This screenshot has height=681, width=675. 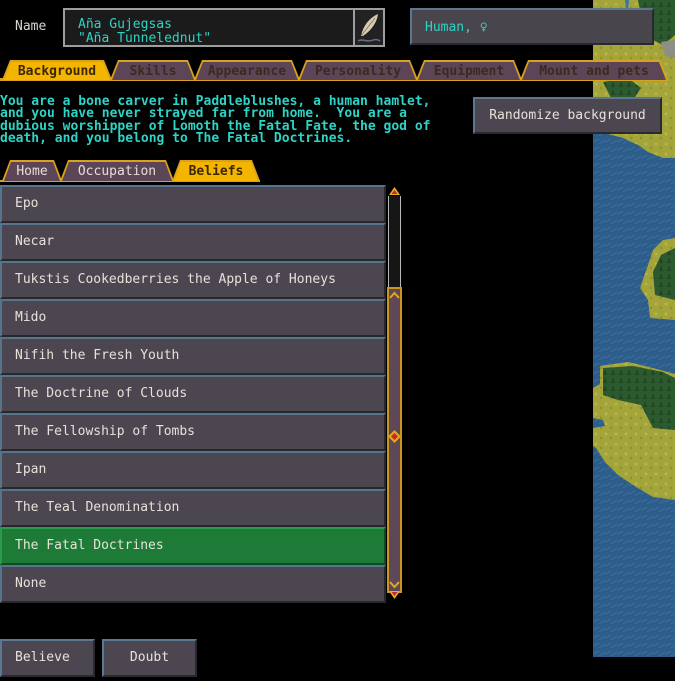 I want to click on list-item: The Doctrine of Clouds, so click(x=193, y=394).